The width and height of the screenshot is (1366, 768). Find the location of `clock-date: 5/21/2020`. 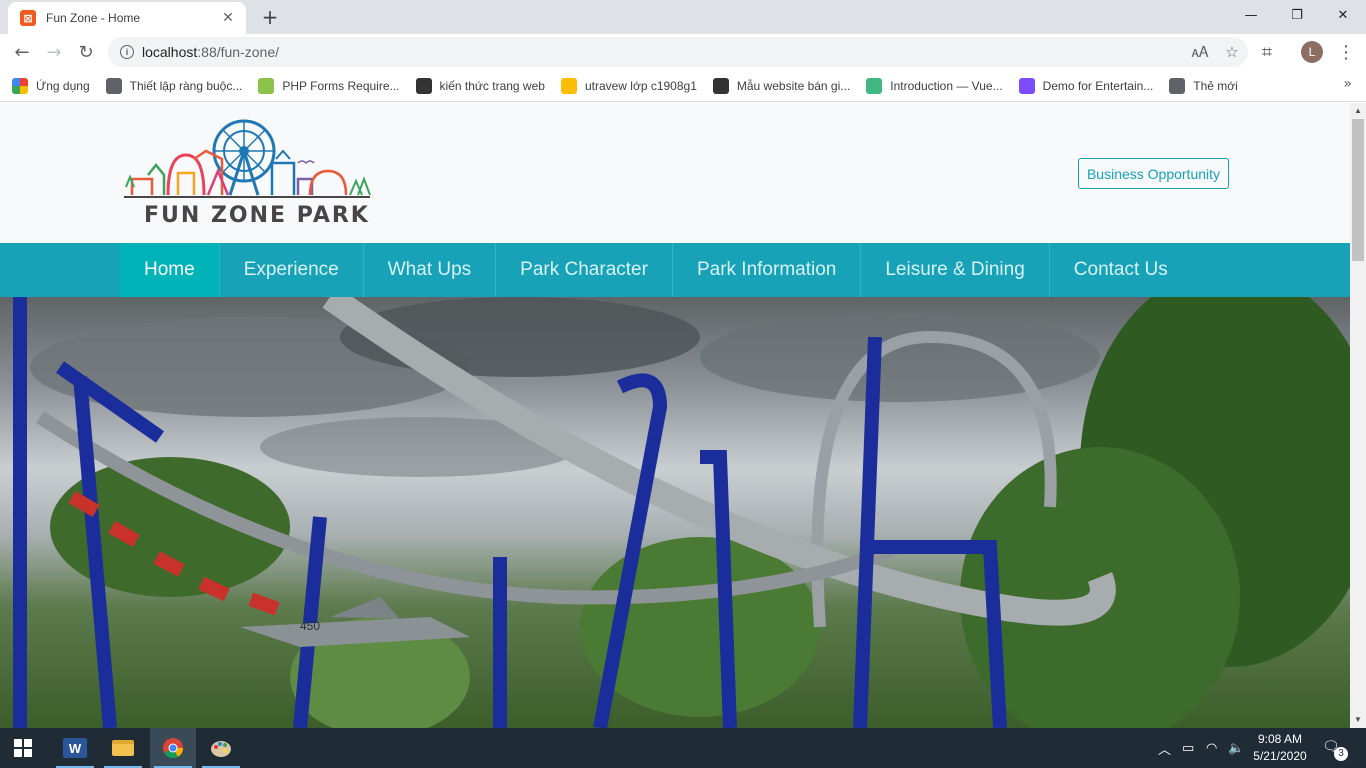

clock-date: 5/21/2020 is located at coordinates (1280, 756).